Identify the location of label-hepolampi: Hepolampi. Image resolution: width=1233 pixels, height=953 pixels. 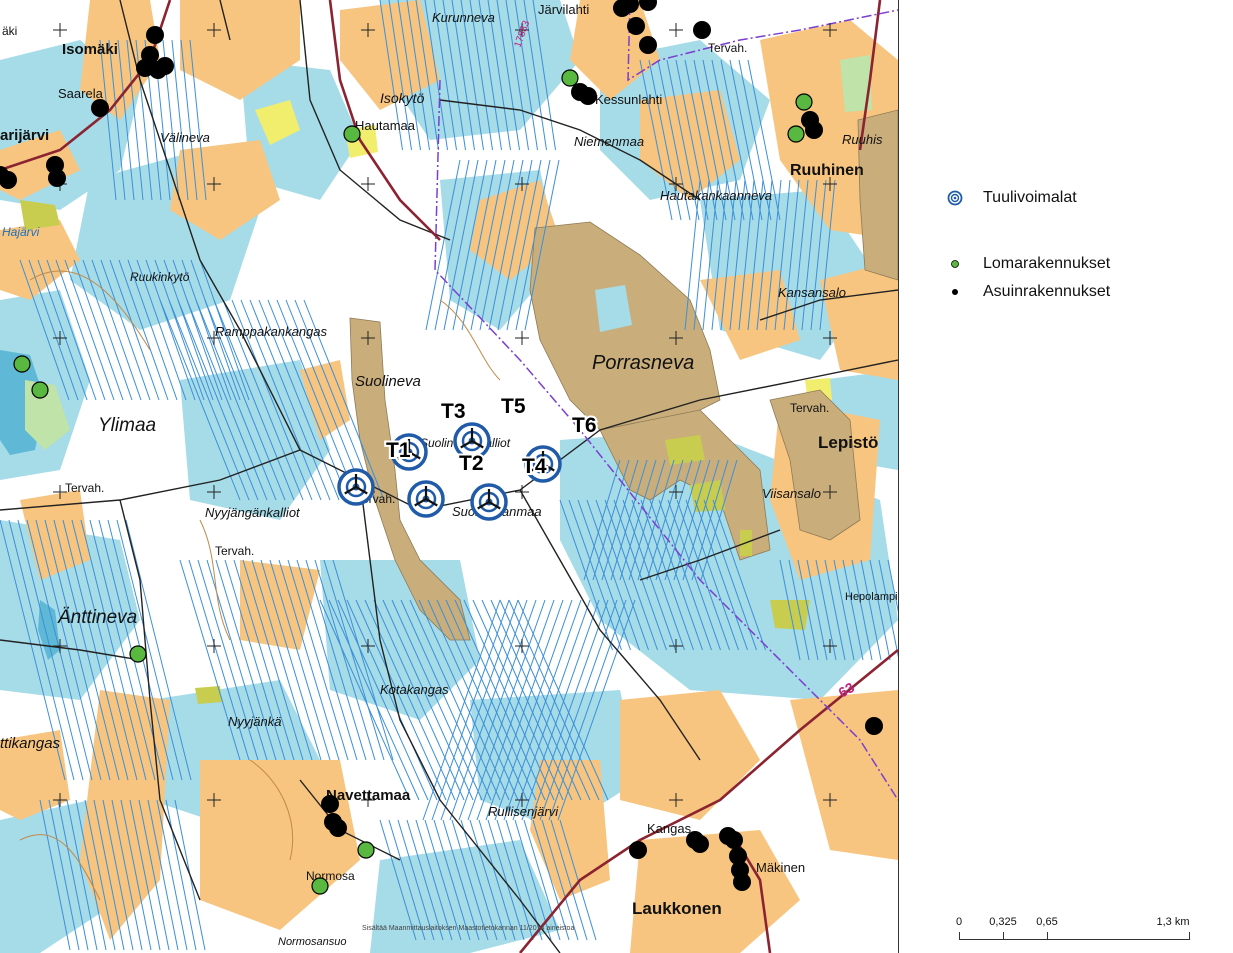
(871, 597).